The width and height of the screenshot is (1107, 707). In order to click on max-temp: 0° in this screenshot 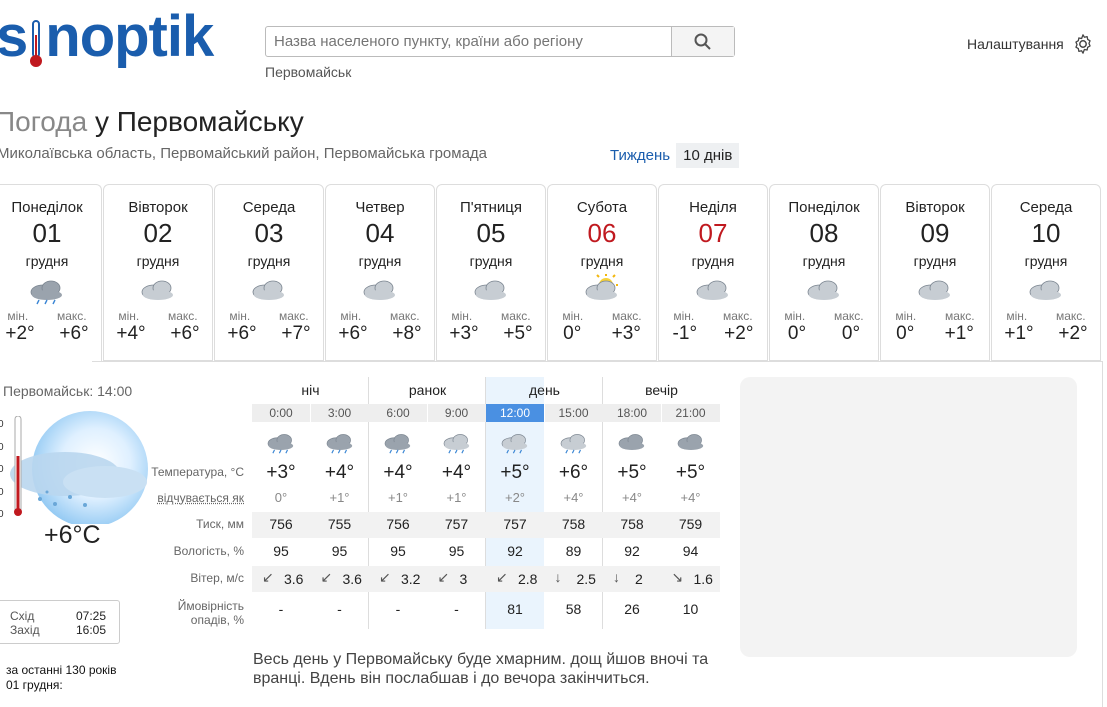, I will do `click(851, 333)`.